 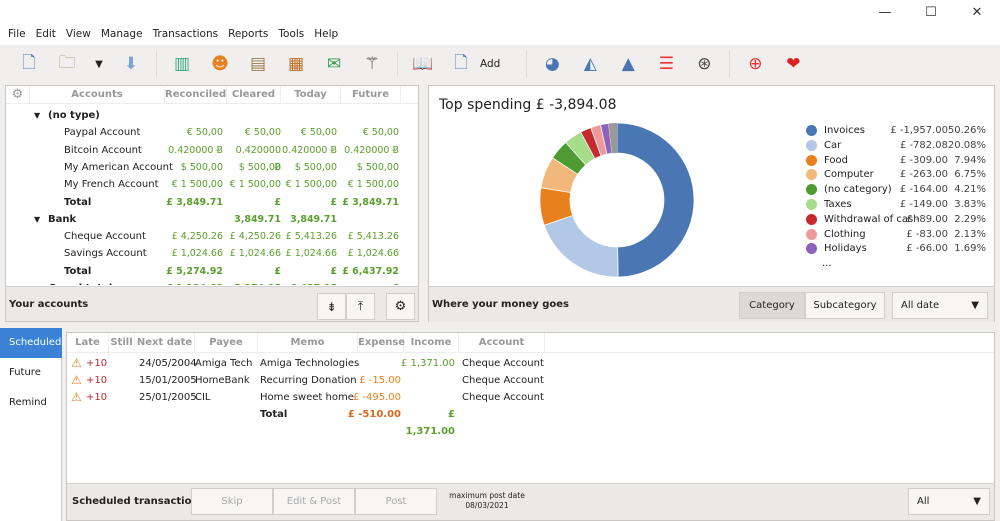 What do you see at coordinates (949, 501) in the screenshot?
I see `filter-select: All ▼` at bounding box center [949, 501].